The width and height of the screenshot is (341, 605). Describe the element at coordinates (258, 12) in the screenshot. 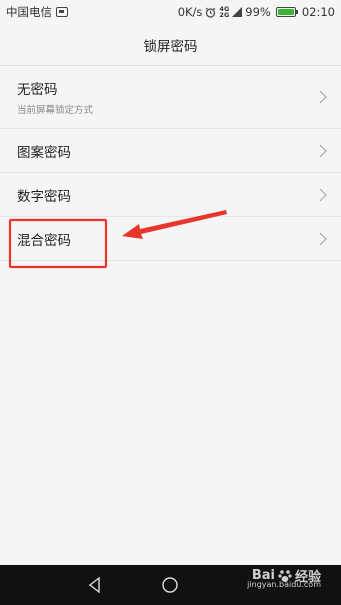

I see `battery-percent: 99%` at that location.